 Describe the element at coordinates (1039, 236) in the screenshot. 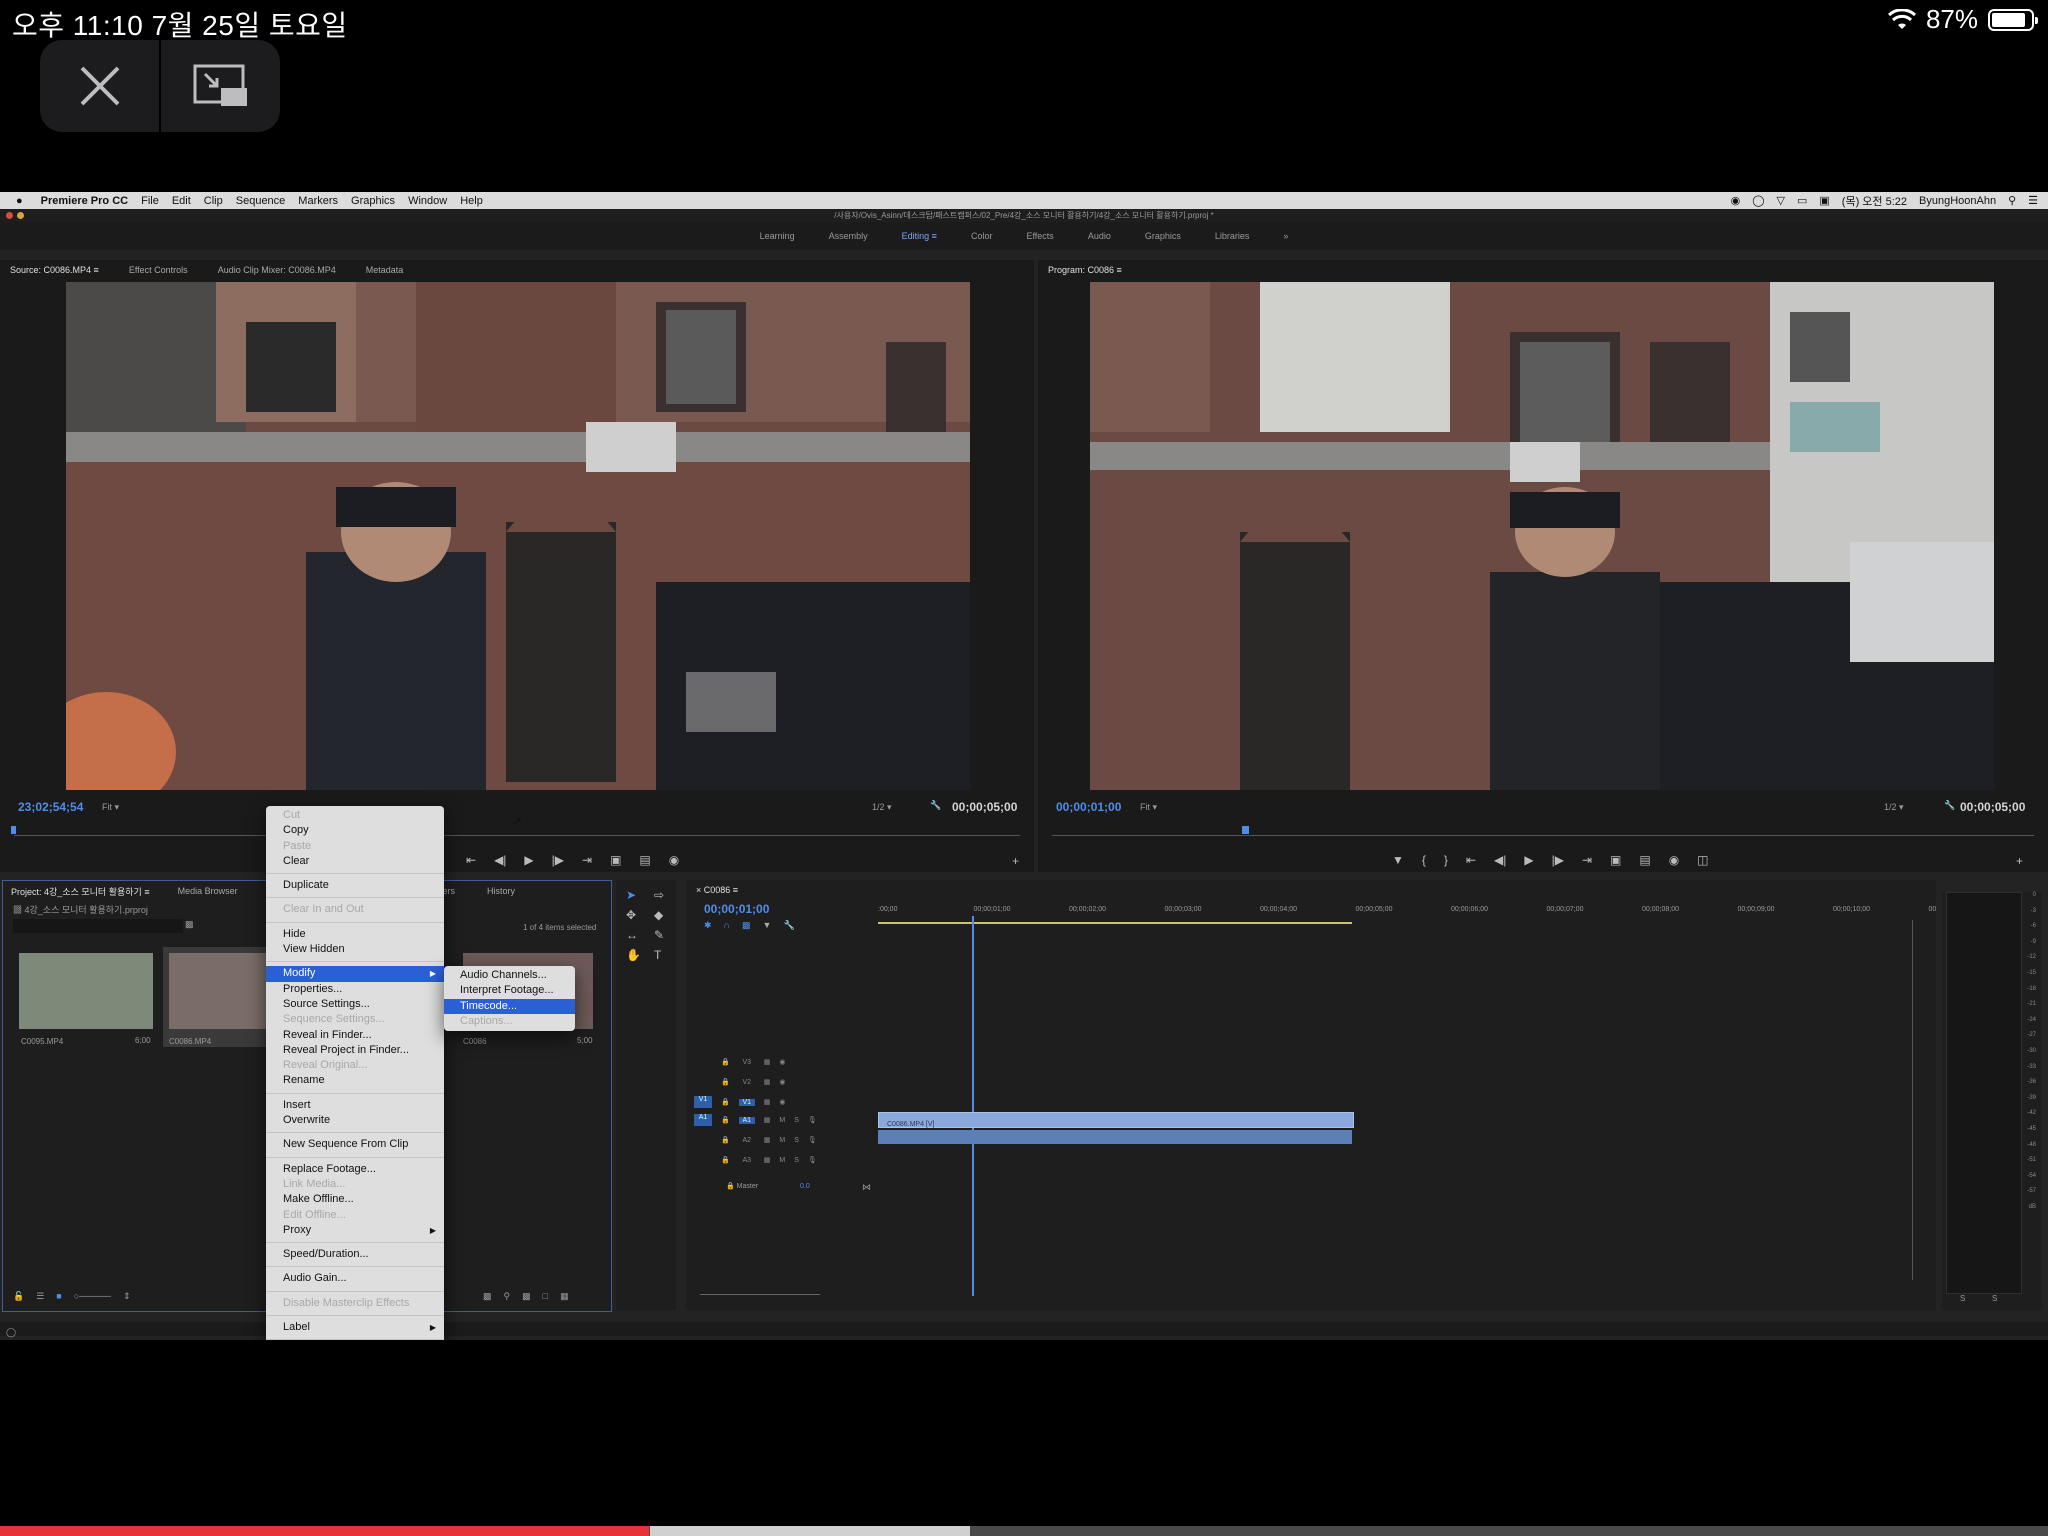

I see `workspace-effects: Effects` at that location.